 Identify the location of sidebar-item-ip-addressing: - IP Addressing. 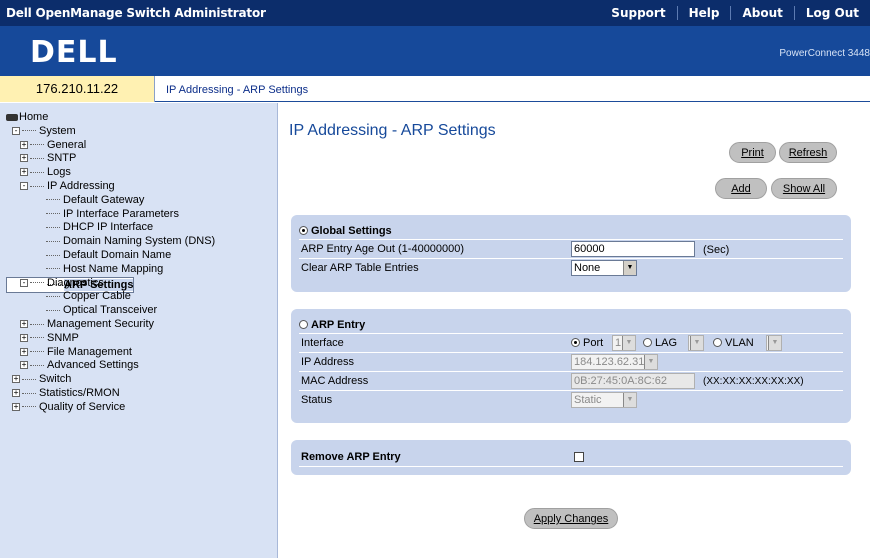
(110, 187).